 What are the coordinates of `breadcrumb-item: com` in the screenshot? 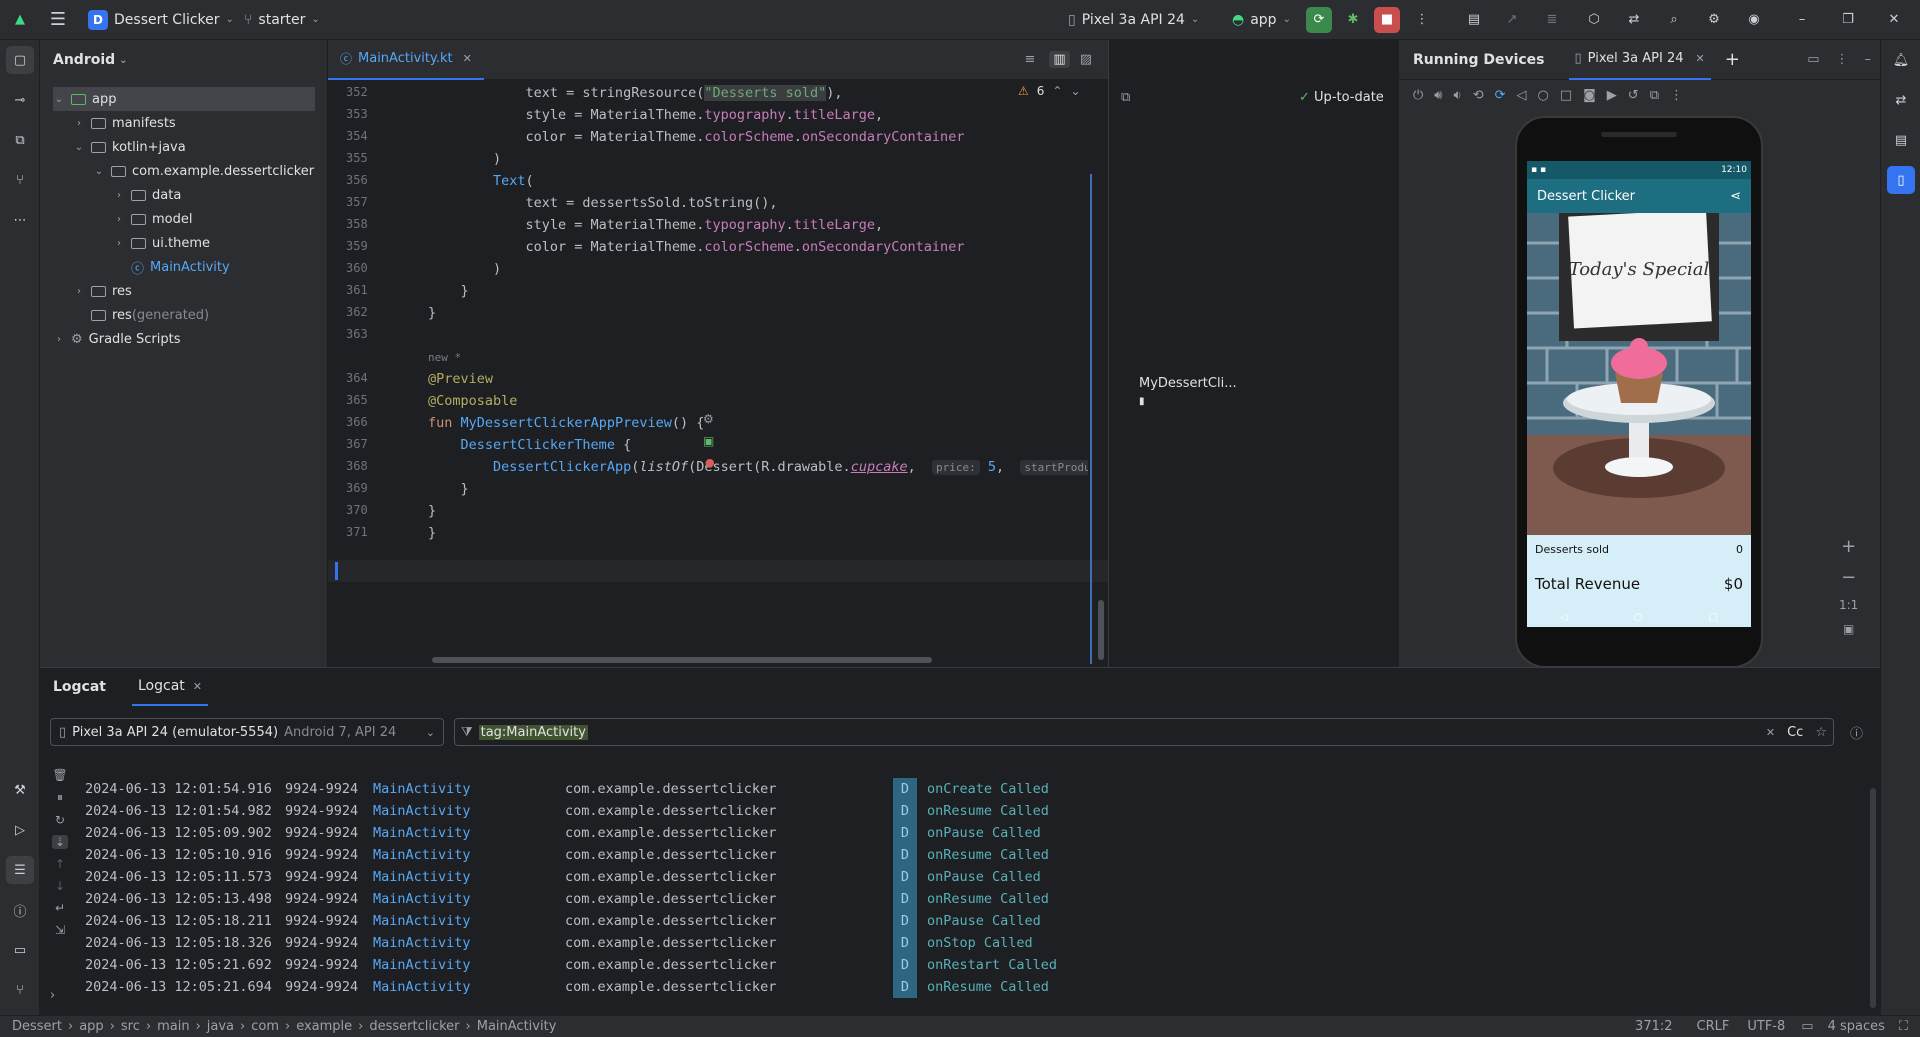 It's located at (265, 1026).